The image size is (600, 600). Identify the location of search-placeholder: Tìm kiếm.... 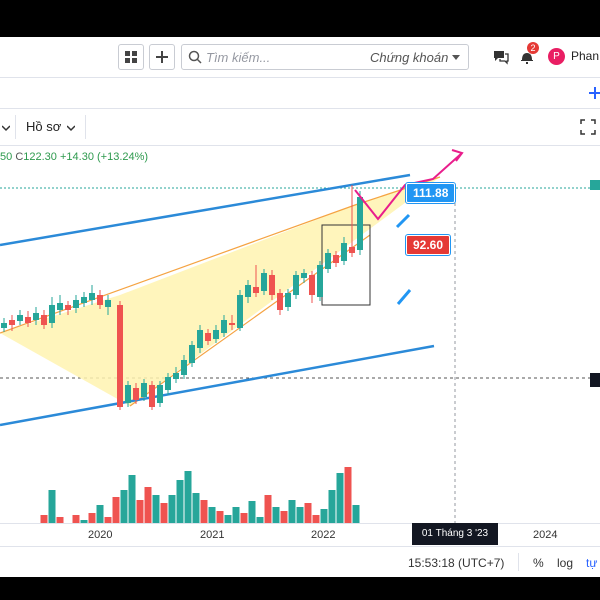
(238, 57).